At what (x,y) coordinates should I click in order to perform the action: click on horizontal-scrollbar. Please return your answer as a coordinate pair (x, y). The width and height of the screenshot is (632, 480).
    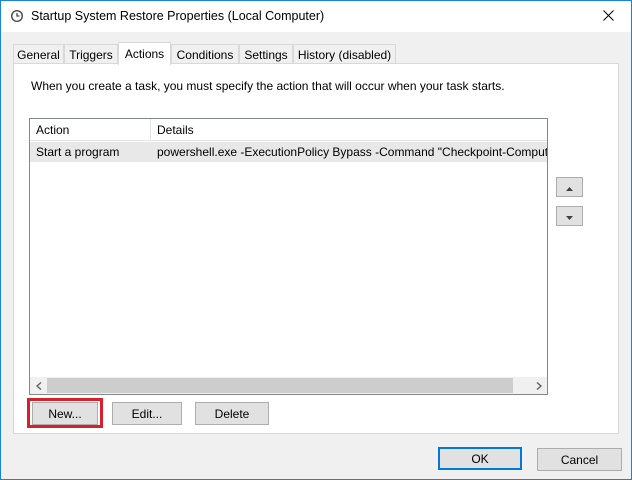
    Looking at the image, I should click on (288, 385).